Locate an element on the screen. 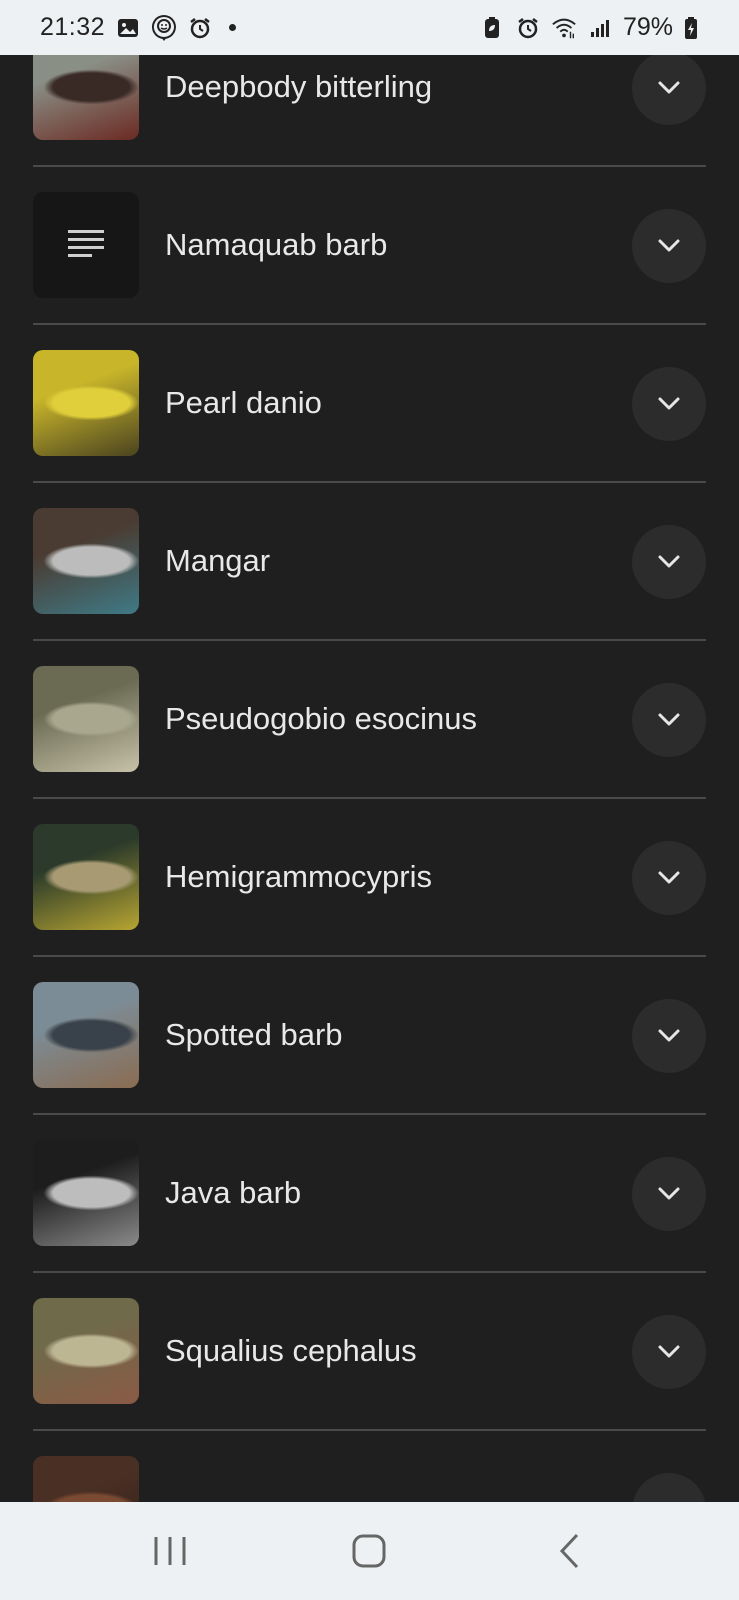  list-item: Namaquab barb is located at coordinates (369, 246).